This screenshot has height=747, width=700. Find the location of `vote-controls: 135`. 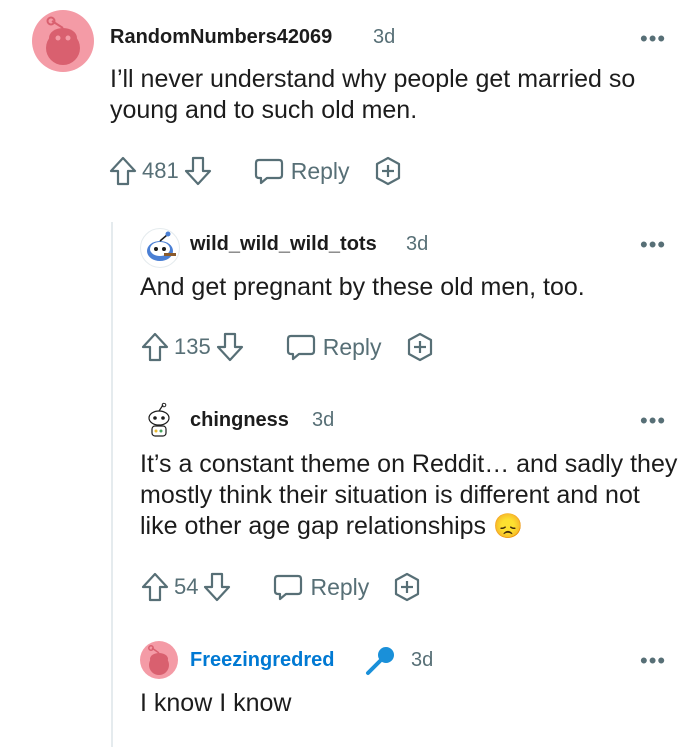

vote-controls: 135 is located at coordinates (192, 347).